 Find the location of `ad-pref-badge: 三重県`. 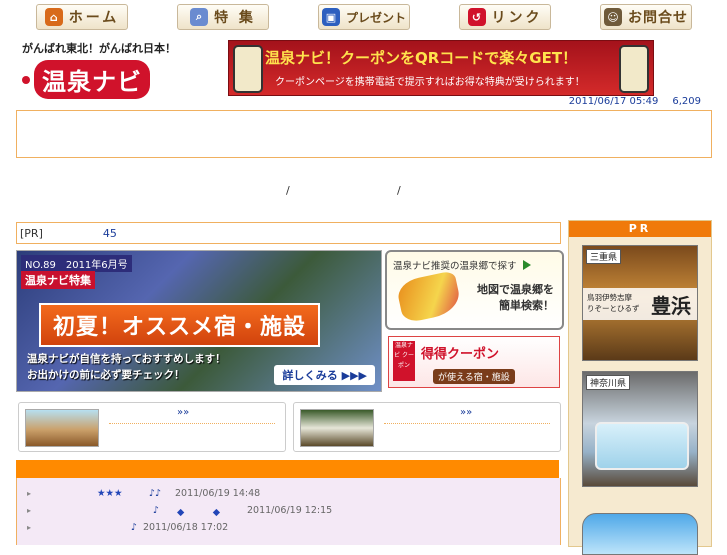

ad-pref-badge: 三重県 is located at coordinates (604, 256).